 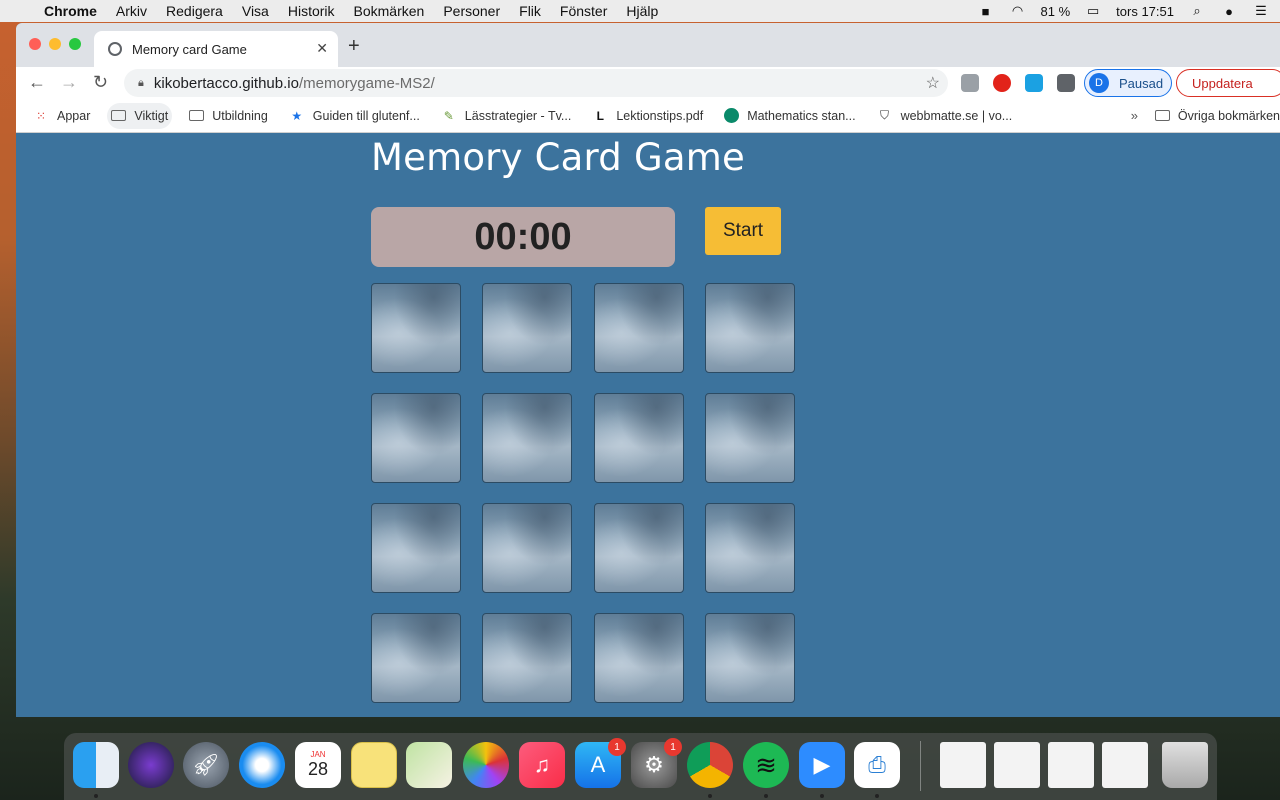 I want to click on profile-button: D Pausad, so click(x=1128, y=83).